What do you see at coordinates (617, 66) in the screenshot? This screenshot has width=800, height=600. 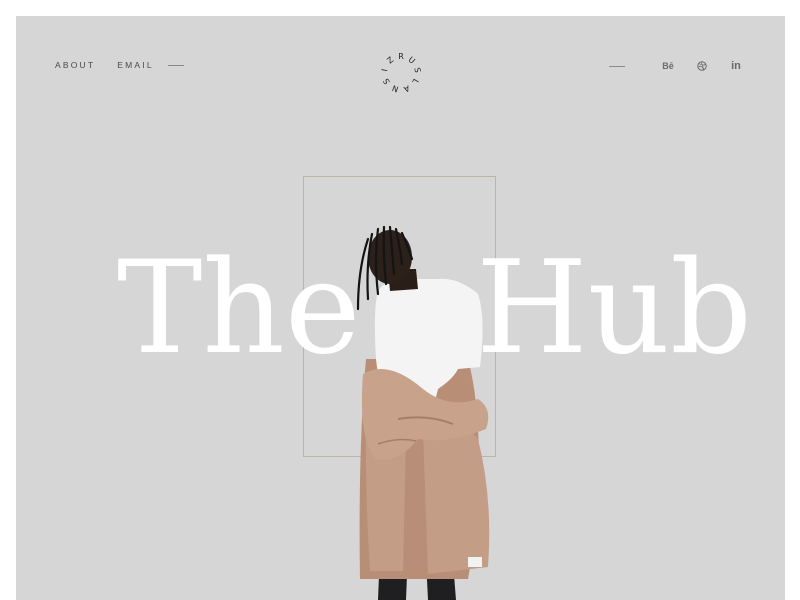 I see `social-divider` at bounding box center [617, 66].